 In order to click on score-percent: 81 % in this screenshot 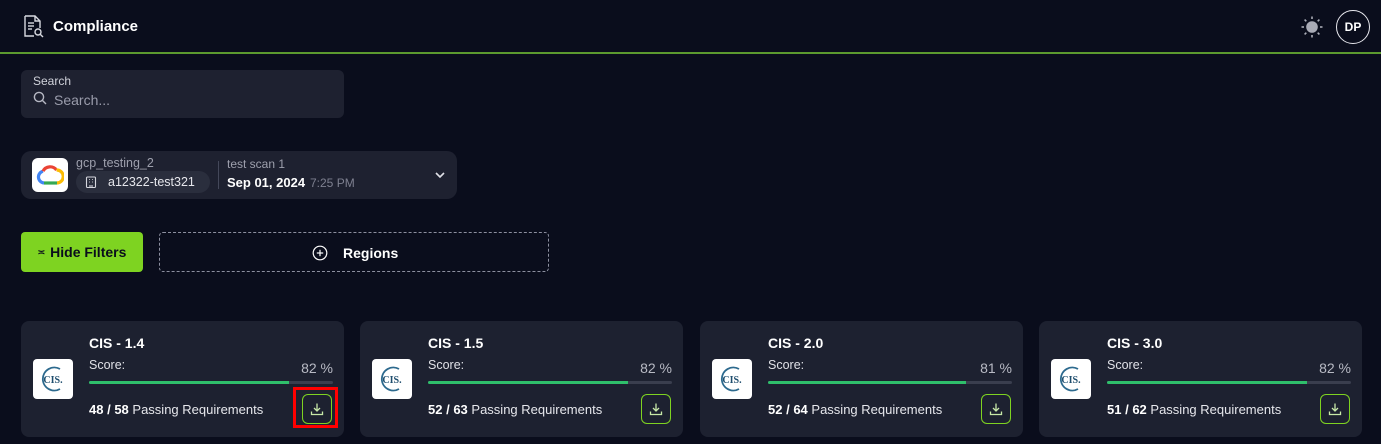, I will do `click(996, 368)`.